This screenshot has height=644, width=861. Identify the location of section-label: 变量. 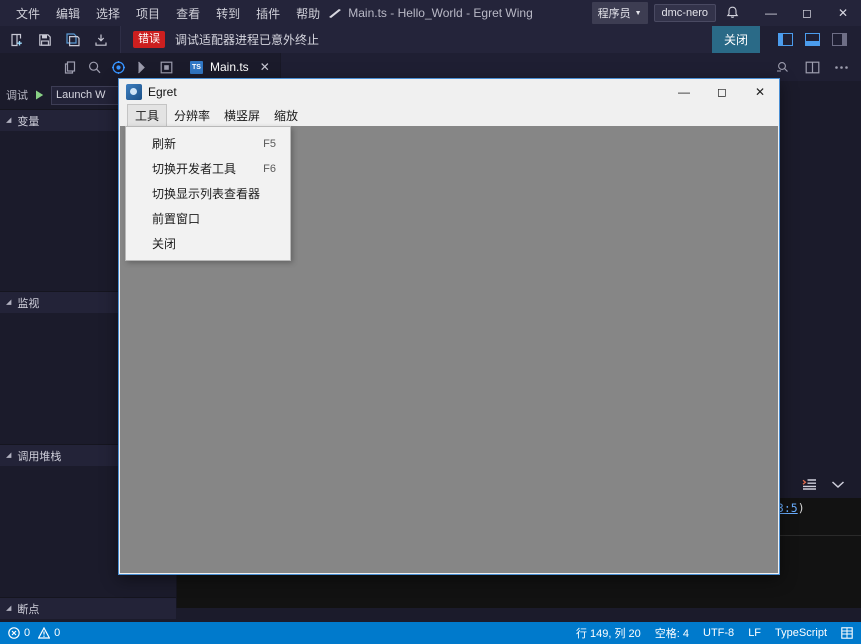
(28, 121).